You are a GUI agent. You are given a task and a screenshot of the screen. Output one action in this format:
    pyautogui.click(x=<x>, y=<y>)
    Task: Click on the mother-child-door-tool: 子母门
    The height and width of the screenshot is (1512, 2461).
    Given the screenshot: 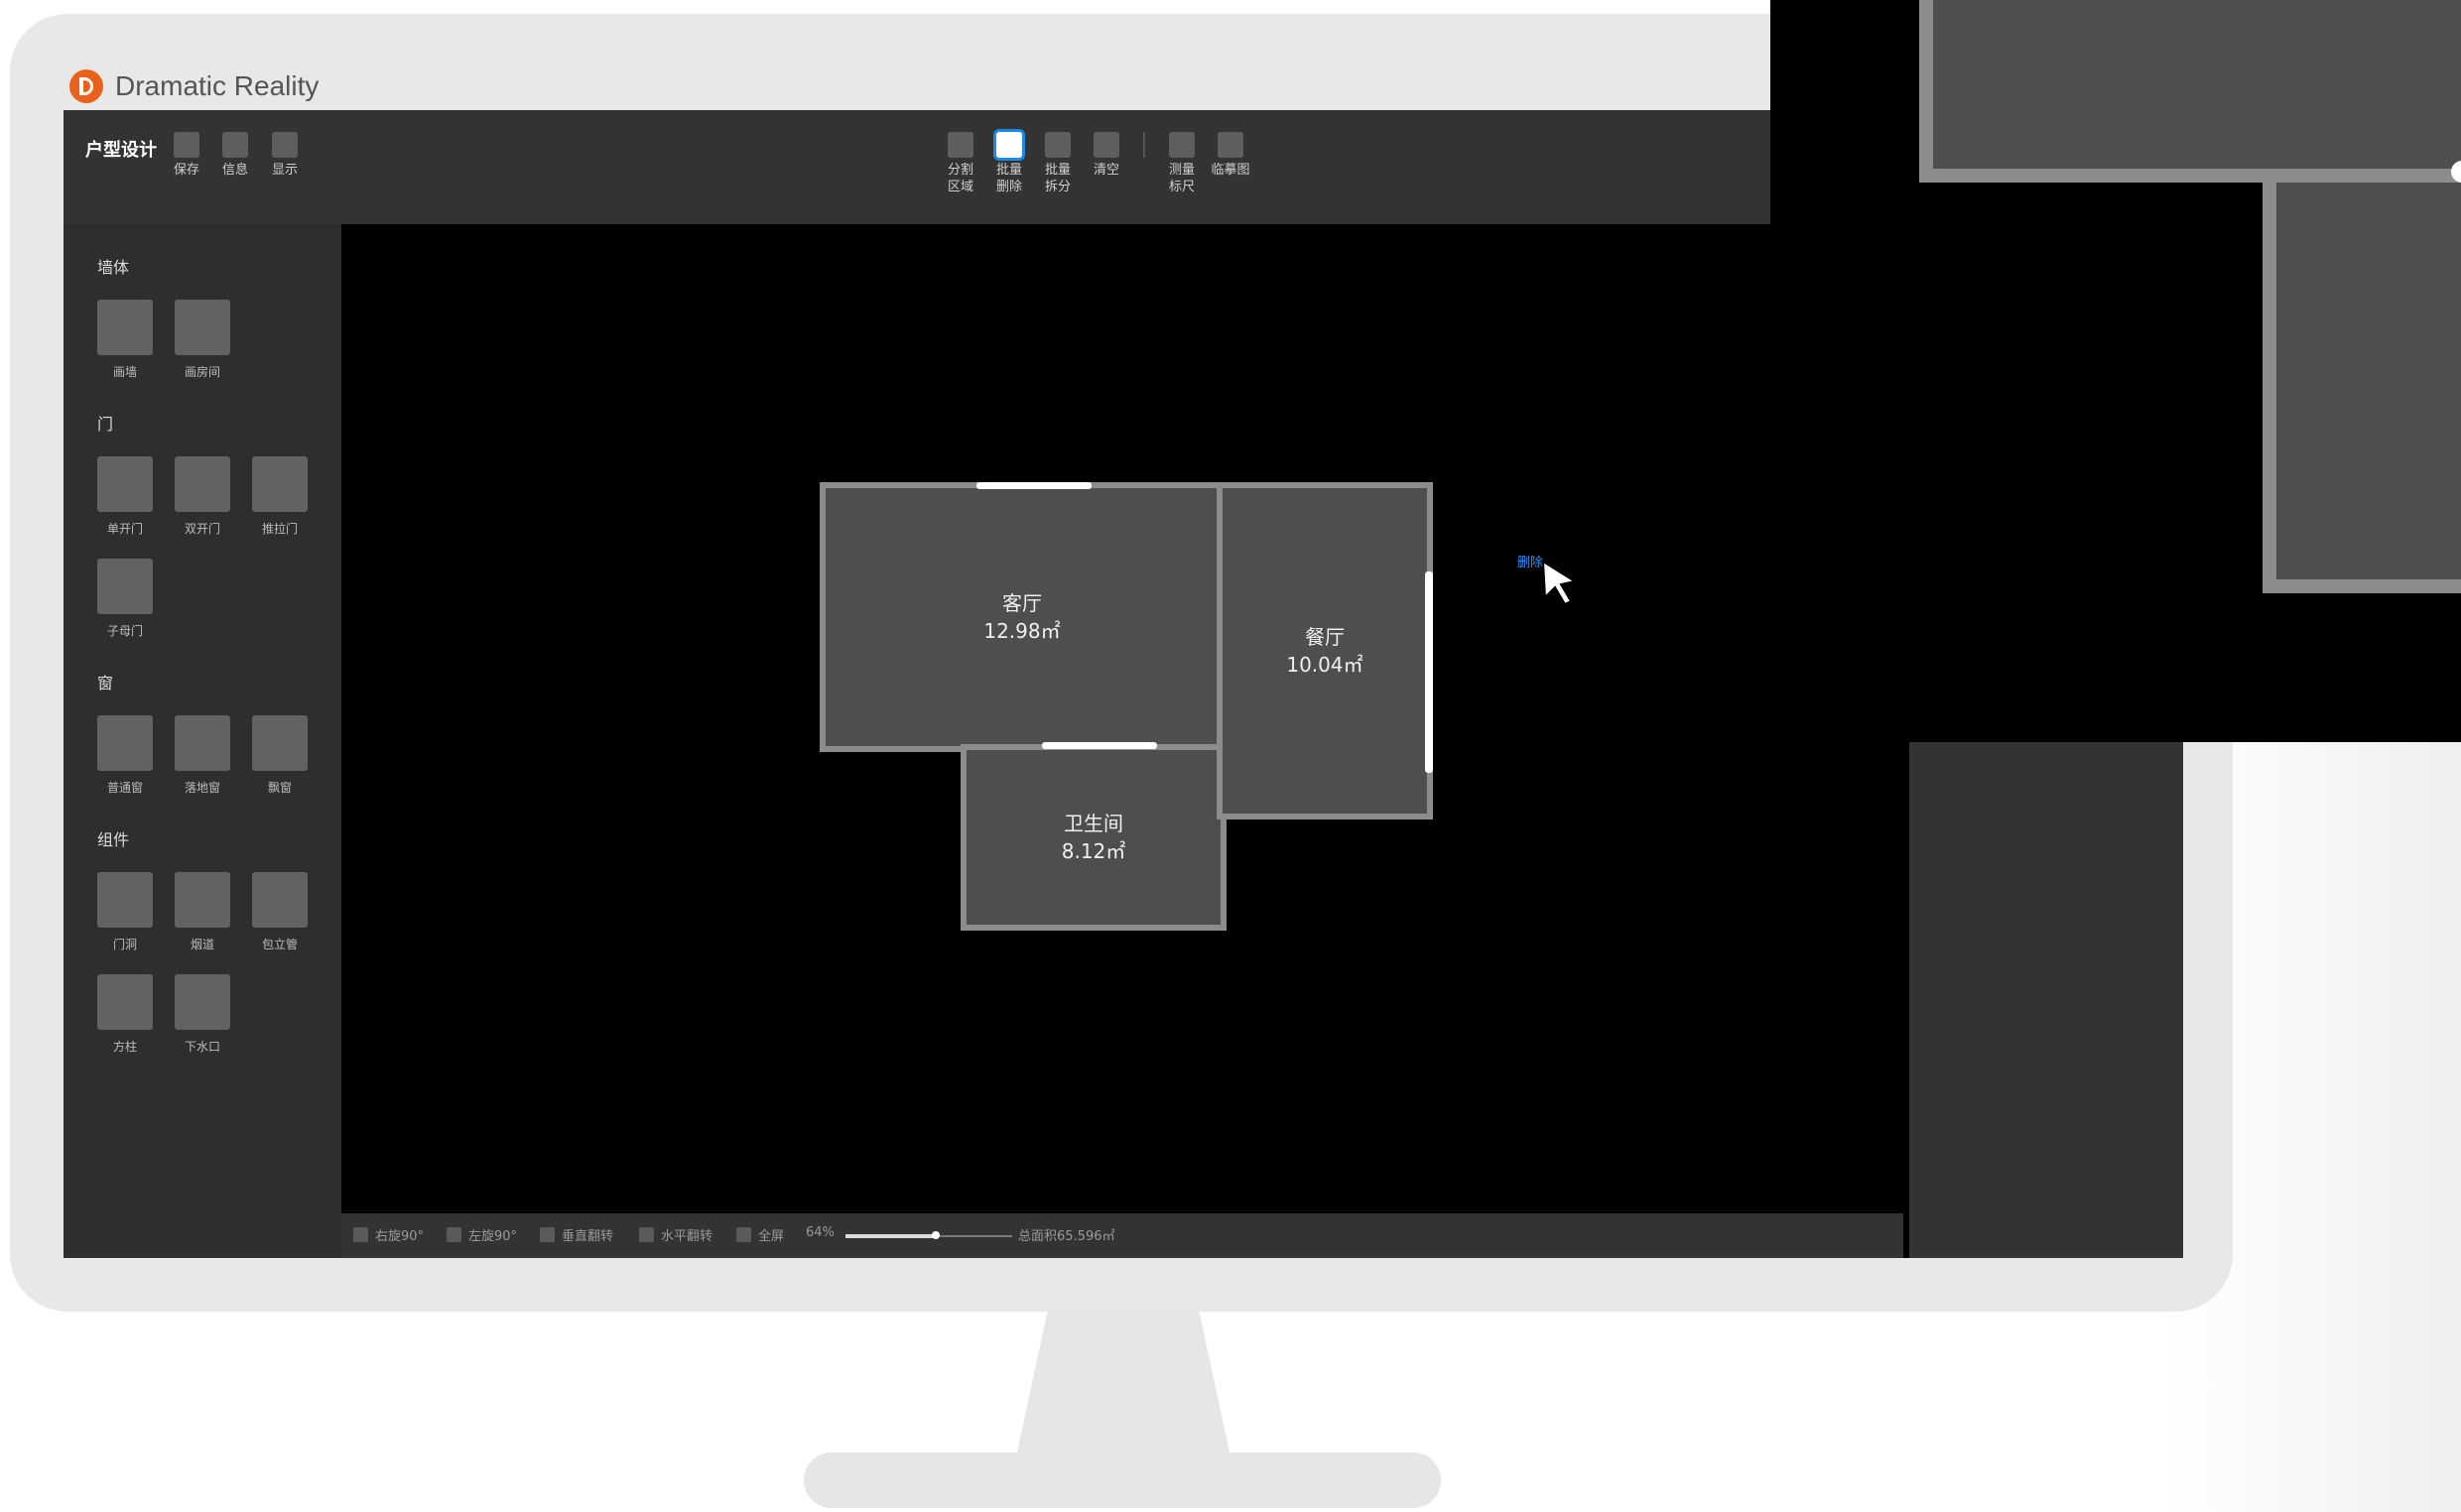 What is the action you would take?
    pyautogui.click(x=125, y=599)
    